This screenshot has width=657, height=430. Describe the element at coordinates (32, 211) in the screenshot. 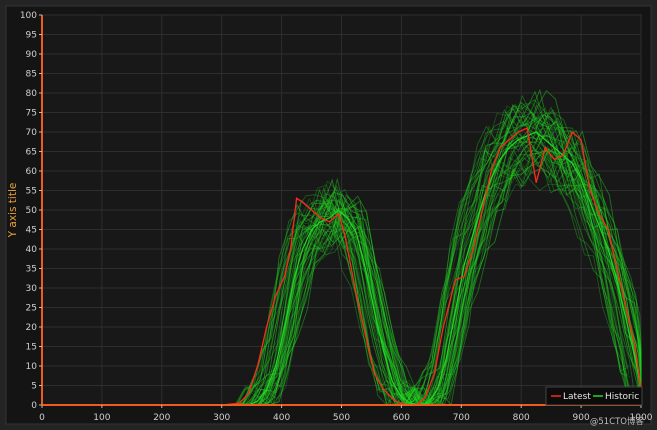

I see `y-tick-label: 50` at that location.